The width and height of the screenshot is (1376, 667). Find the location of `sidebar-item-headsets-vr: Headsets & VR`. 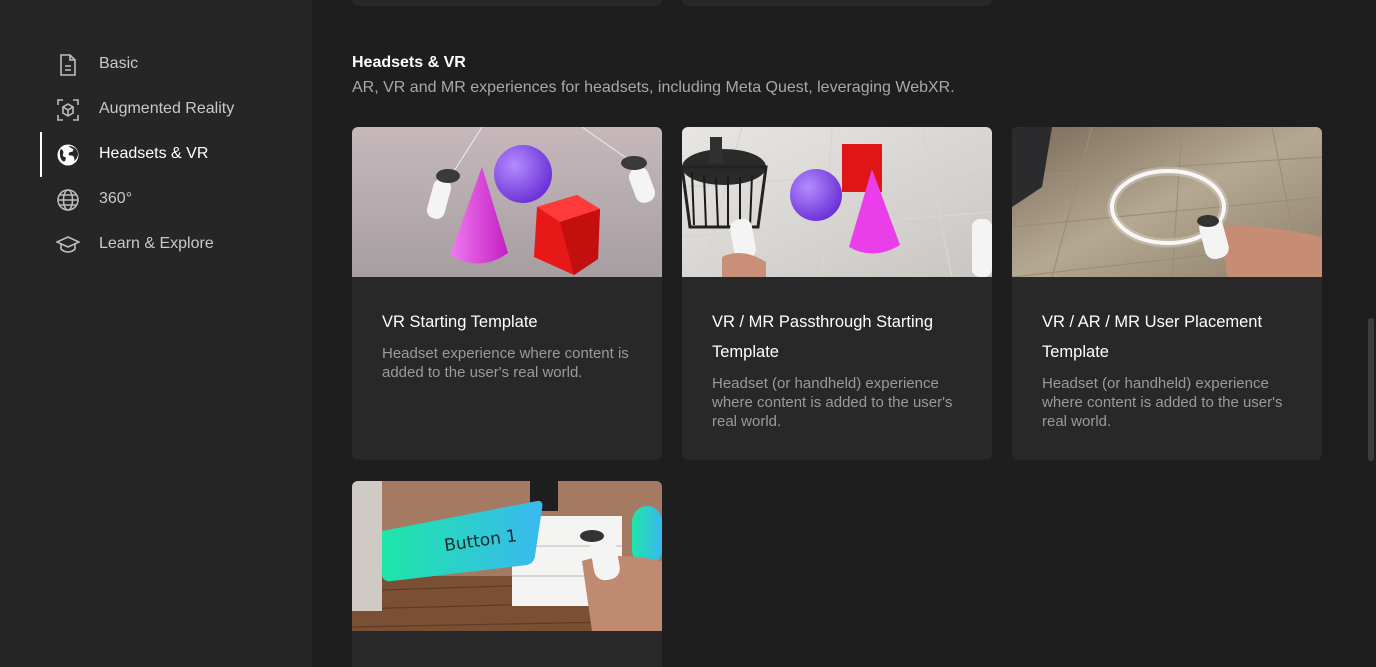

sidebar-item-headsets-vr: Headsets & VR is located at coordinates (160, 154).